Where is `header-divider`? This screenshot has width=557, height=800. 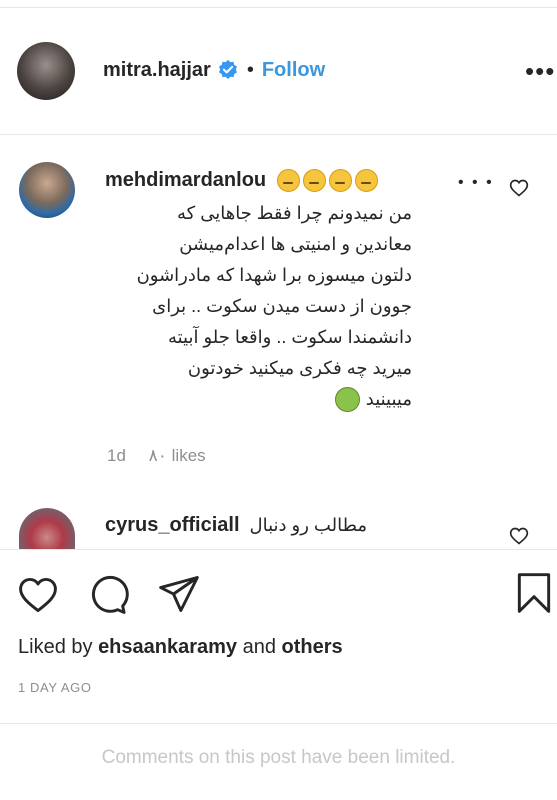 header-divider is located at coordinates (278, 134).